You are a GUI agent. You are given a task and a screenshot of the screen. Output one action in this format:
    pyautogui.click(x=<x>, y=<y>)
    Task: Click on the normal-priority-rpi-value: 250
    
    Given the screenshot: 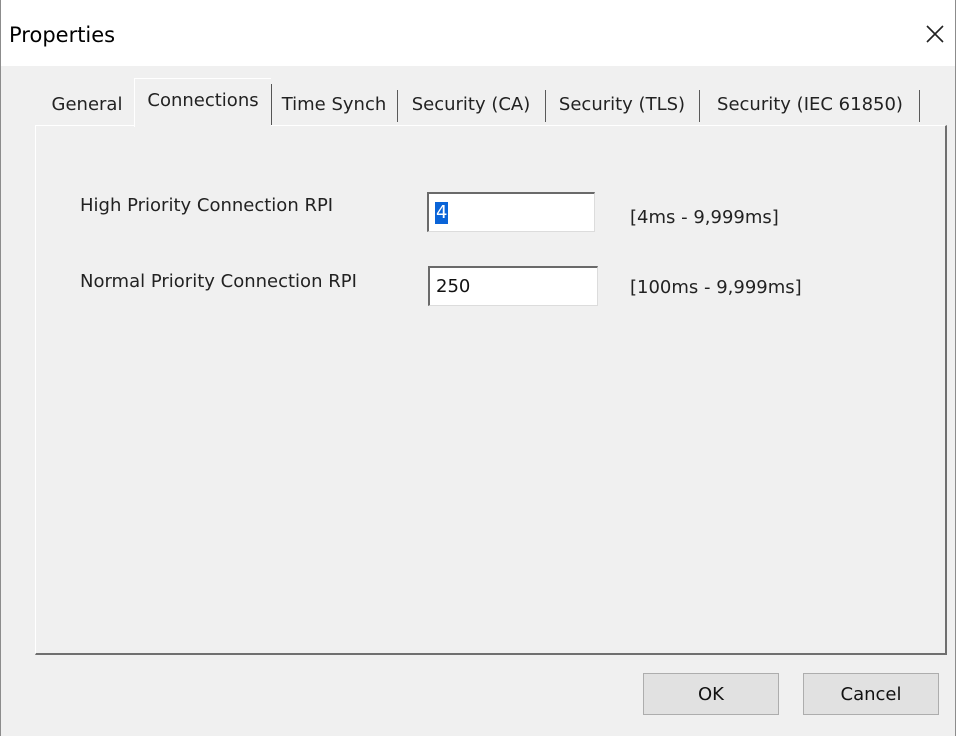 What is the action you would take?
    pyautogui.click(x=453, y=286)
    